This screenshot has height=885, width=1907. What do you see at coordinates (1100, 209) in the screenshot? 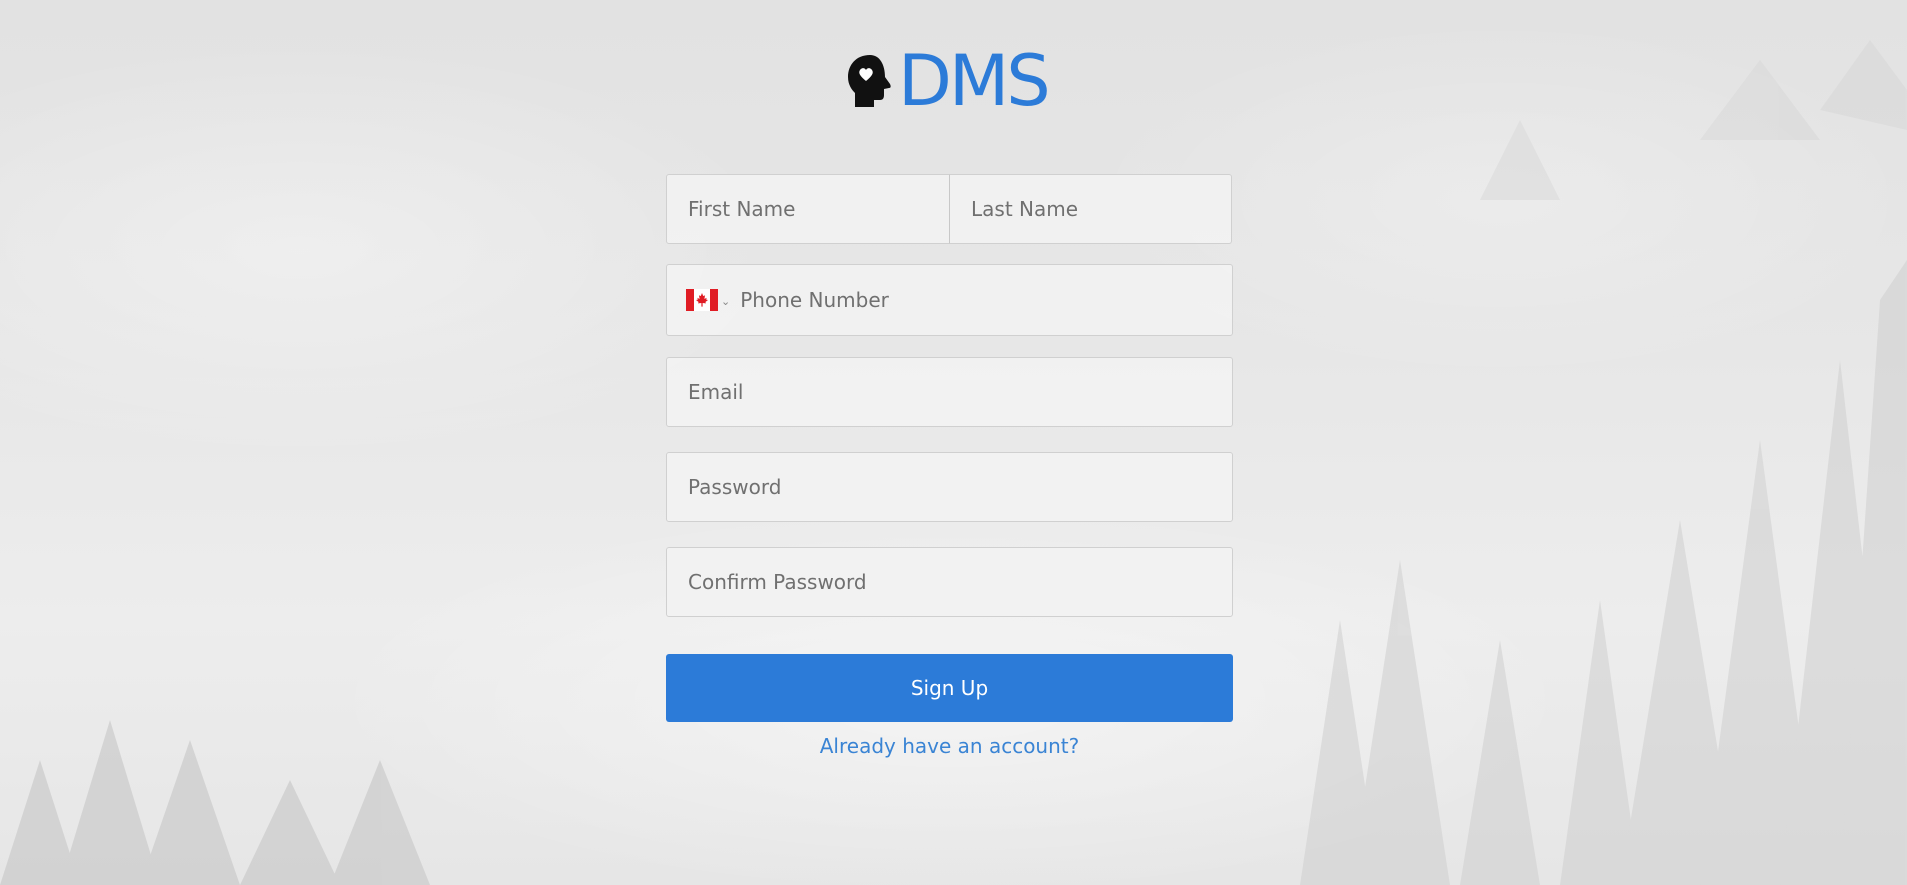
I see `last-name-input` at bounding box center [1100, 209].